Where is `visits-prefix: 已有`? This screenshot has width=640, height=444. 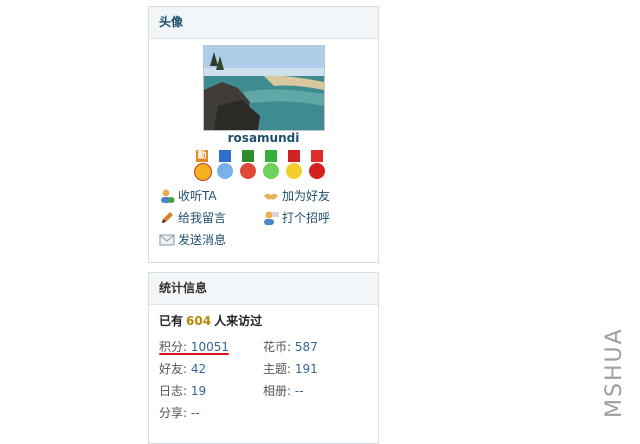 visits-prefix: 已有 is located at coordinates (171, 321).